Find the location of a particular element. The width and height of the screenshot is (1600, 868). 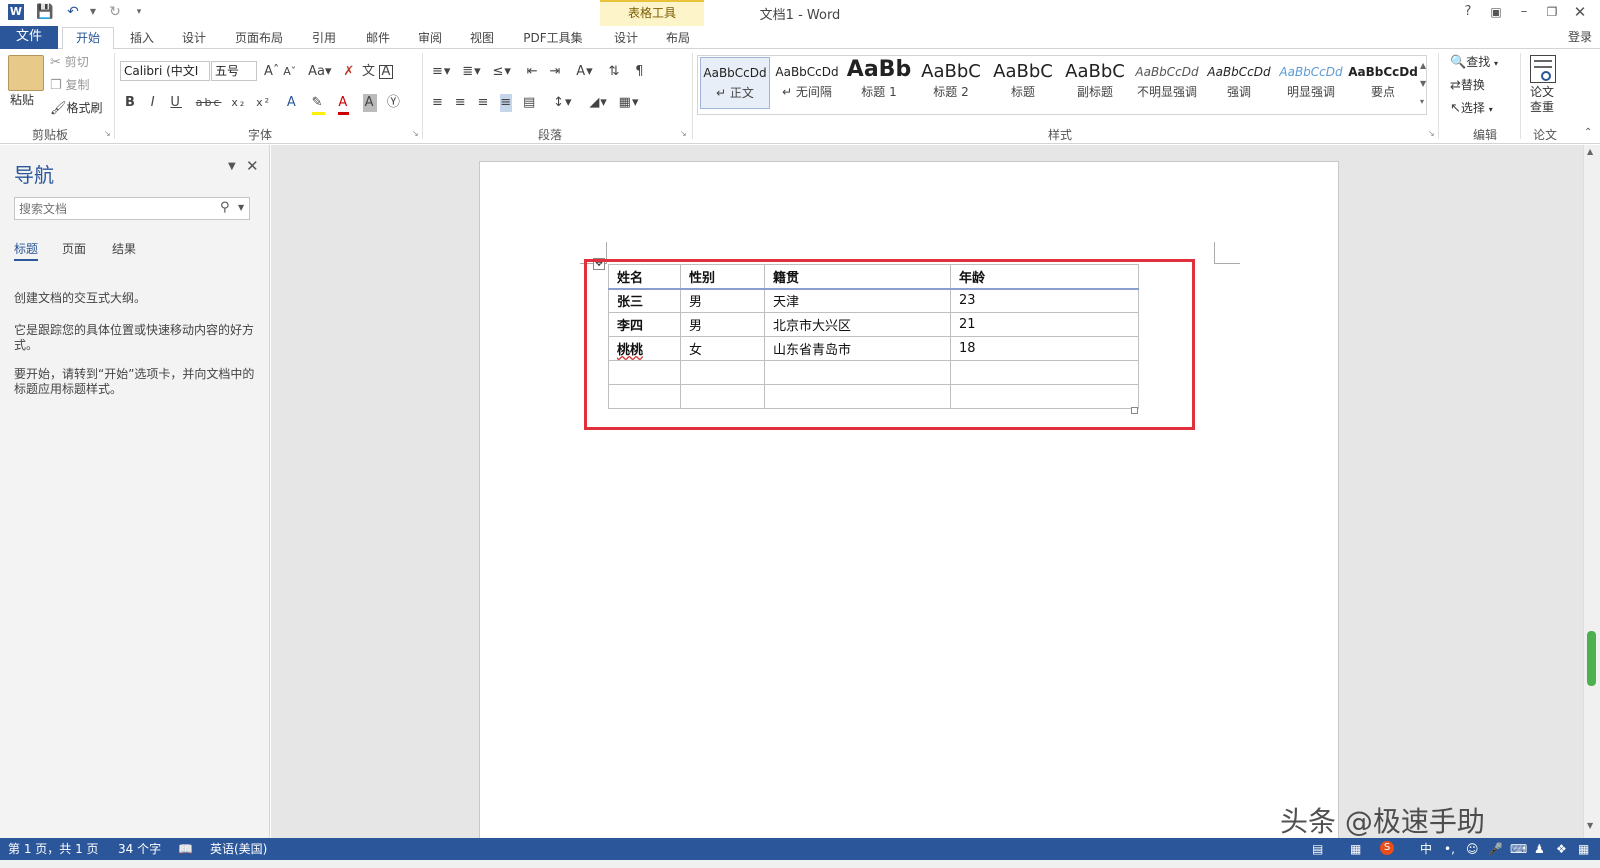

grow-font-icon: Aˆ is located at coordinates (271, 72).